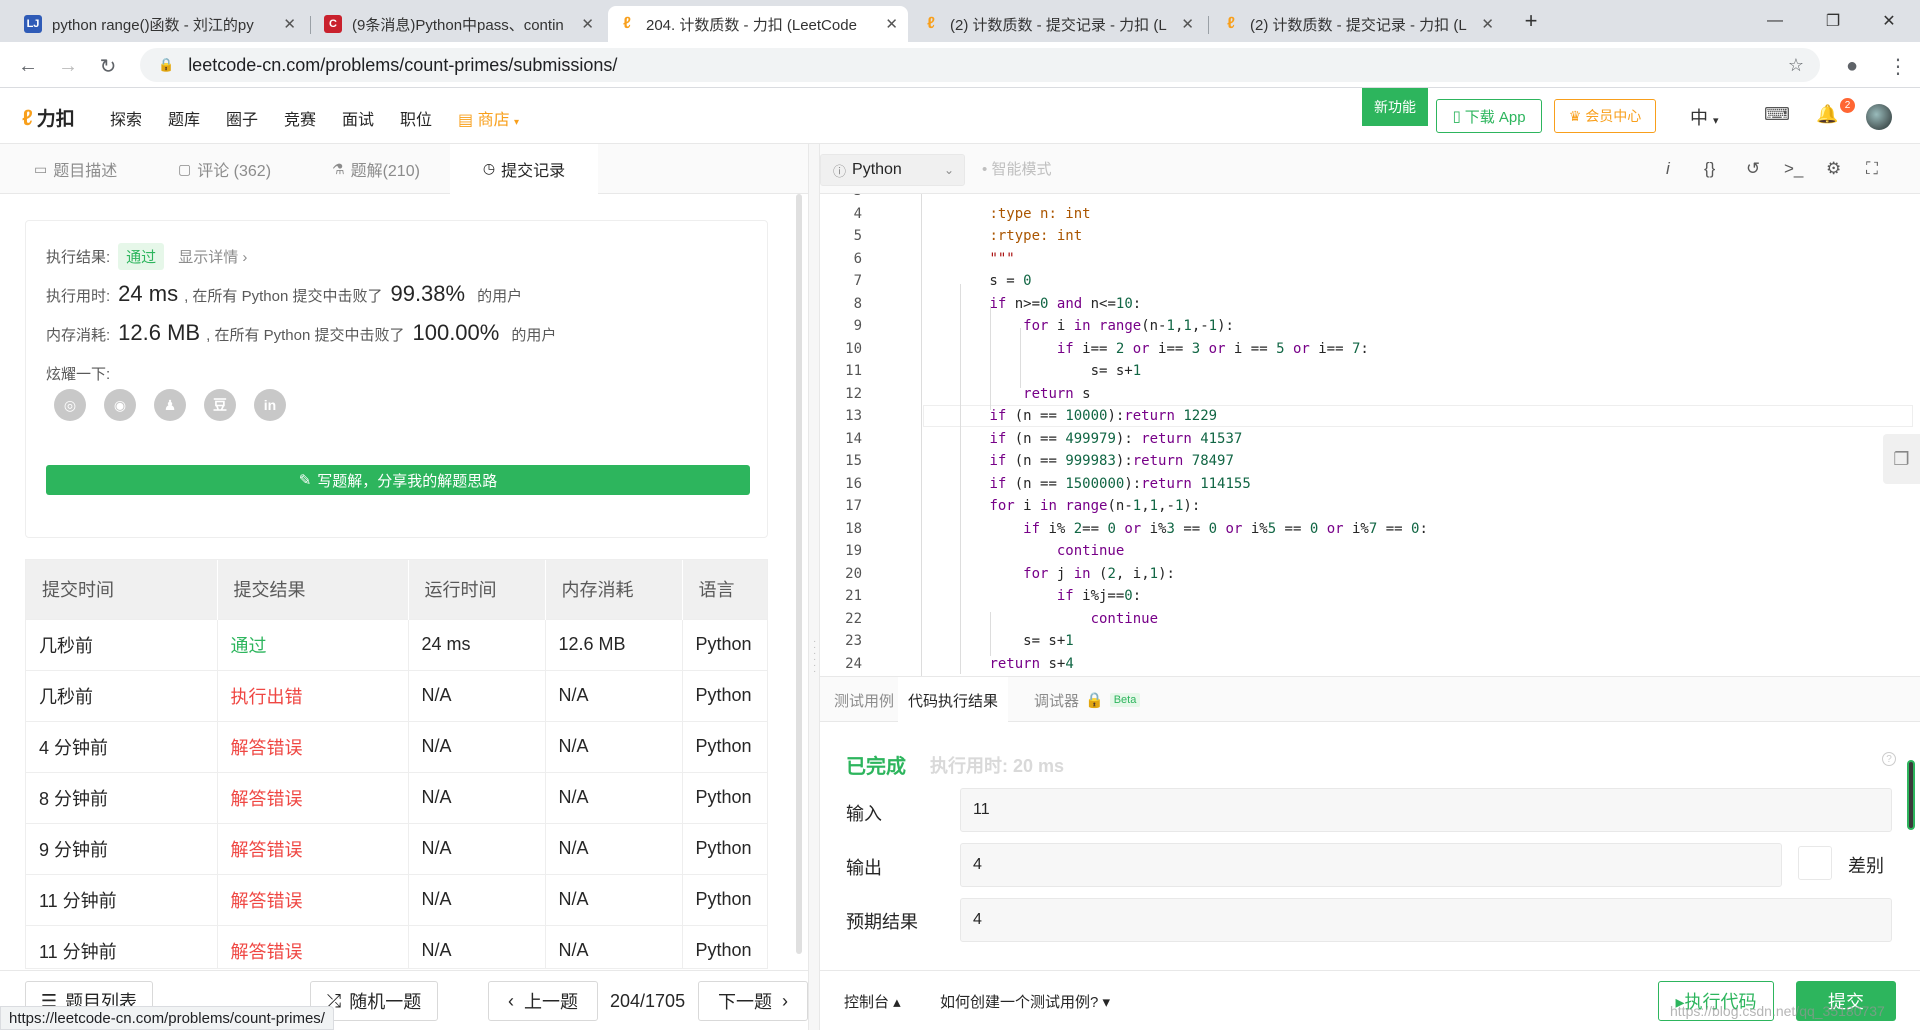 This screenshot has height=1030, width=1920. Describe the element at coordinates (1889, 21) in the screenshot. I see `close-window-icon: ✕` at that location.